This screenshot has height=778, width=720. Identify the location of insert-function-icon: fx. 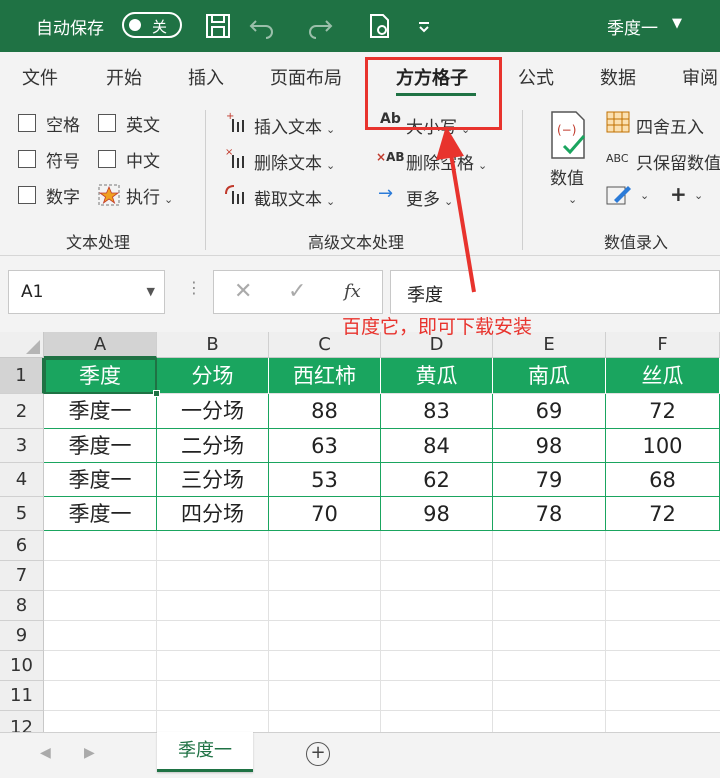
(352, 291).